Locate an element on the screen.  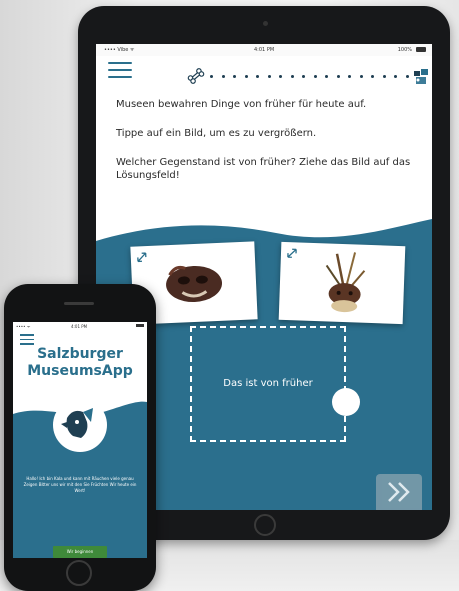
drag-handle-circle is located at coordinates (346, 402).